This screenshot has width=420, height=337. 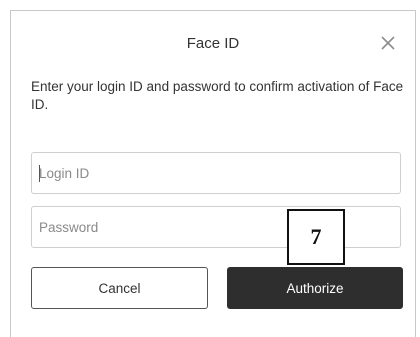 I want to click on step-number-callout: 7, so click(x=316, y=237).